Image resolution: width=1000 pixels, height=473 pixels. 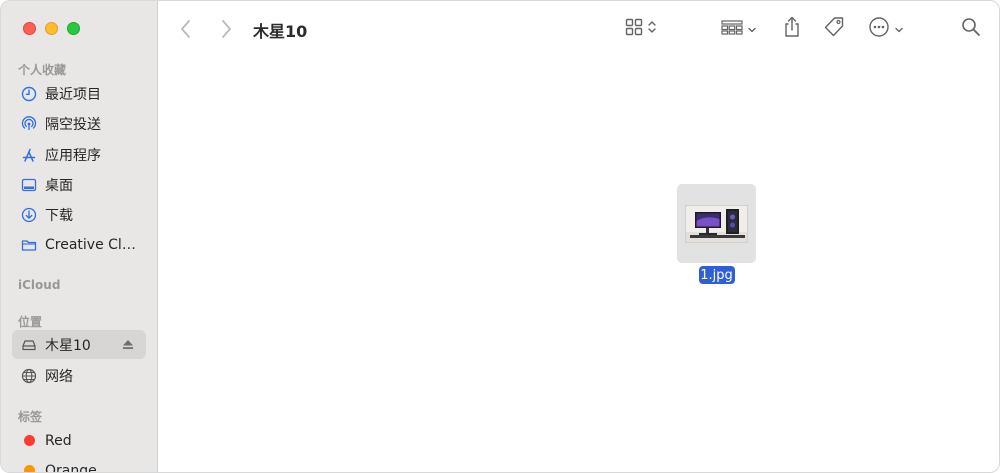 What do you see at coordinates (128, 346) in the screenshot?
I see `eject-icon` at bounding box center [128, 346].